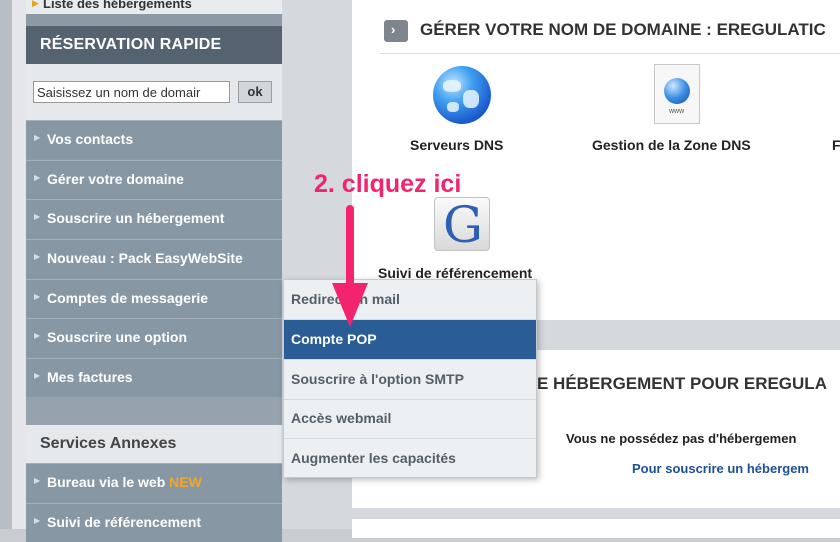 The image size is (840, 542). I want to click on sidebar-link-liste-hebergements: ▶ Liste des hébergements, so click(154, 7).